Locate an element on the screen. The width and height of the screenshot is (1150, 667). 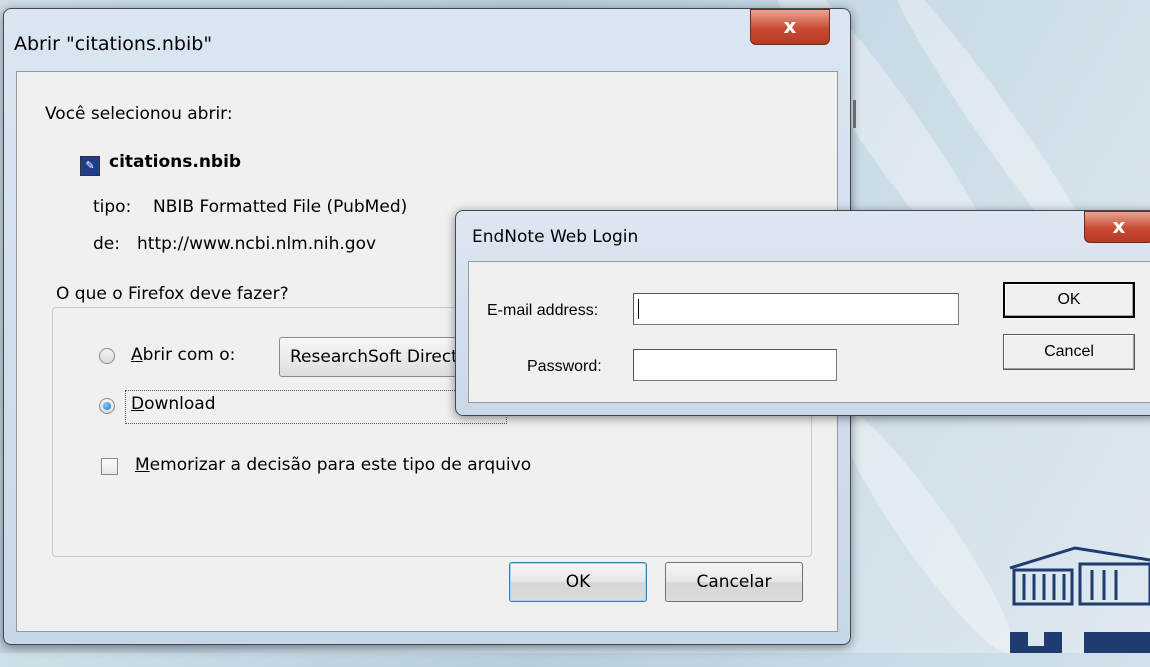
close-button: x is located at coordinates (790, 27).